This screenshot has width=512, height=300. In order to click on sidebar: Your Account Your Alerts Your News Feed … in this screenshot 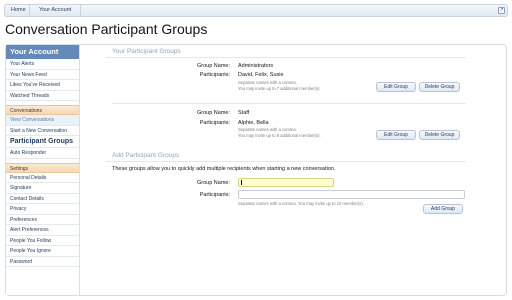, I will do `click(43, 170)`.